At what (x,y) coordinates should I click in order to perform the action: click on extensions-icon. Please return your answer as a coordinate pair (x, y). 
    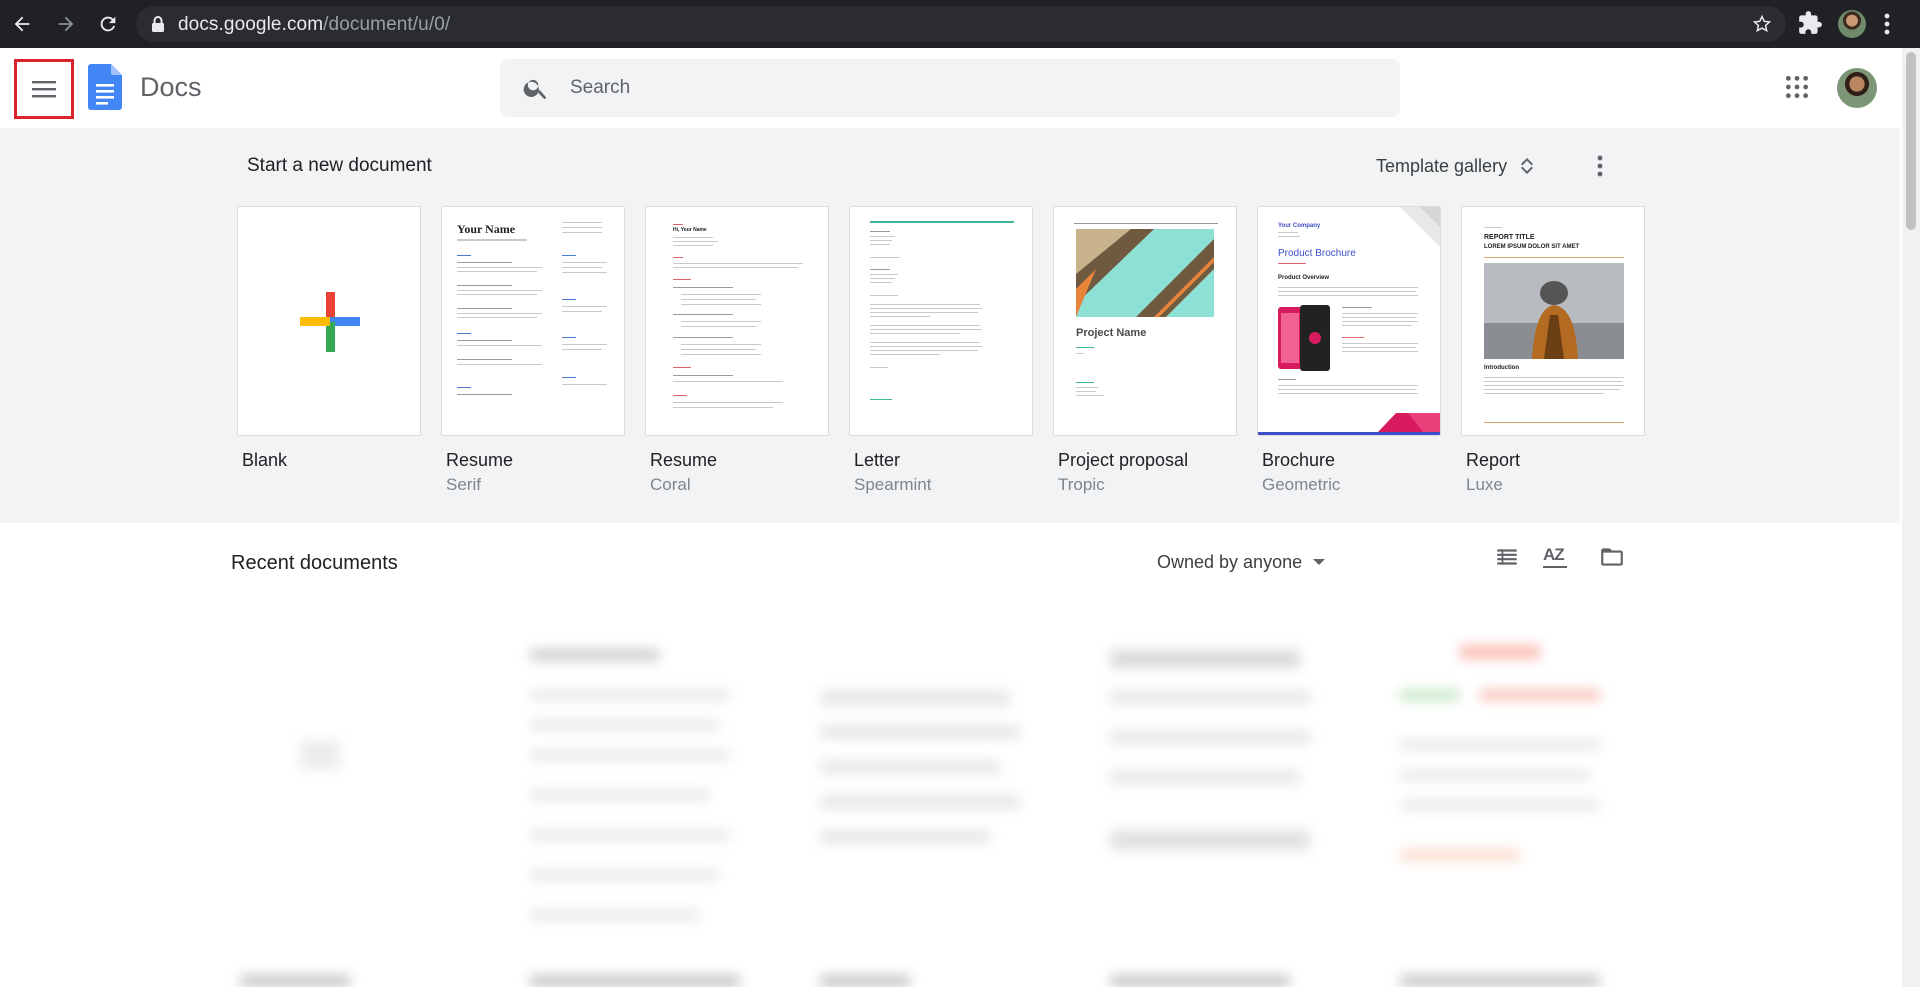
    Looking at the image, I should click on (1810, 23).